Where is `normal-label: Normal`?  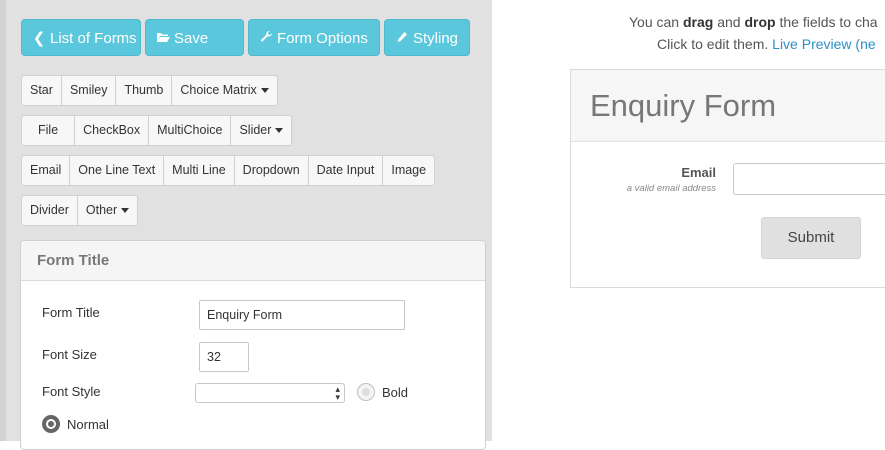
normal-label: Normal is located at coordinates (88, 424).